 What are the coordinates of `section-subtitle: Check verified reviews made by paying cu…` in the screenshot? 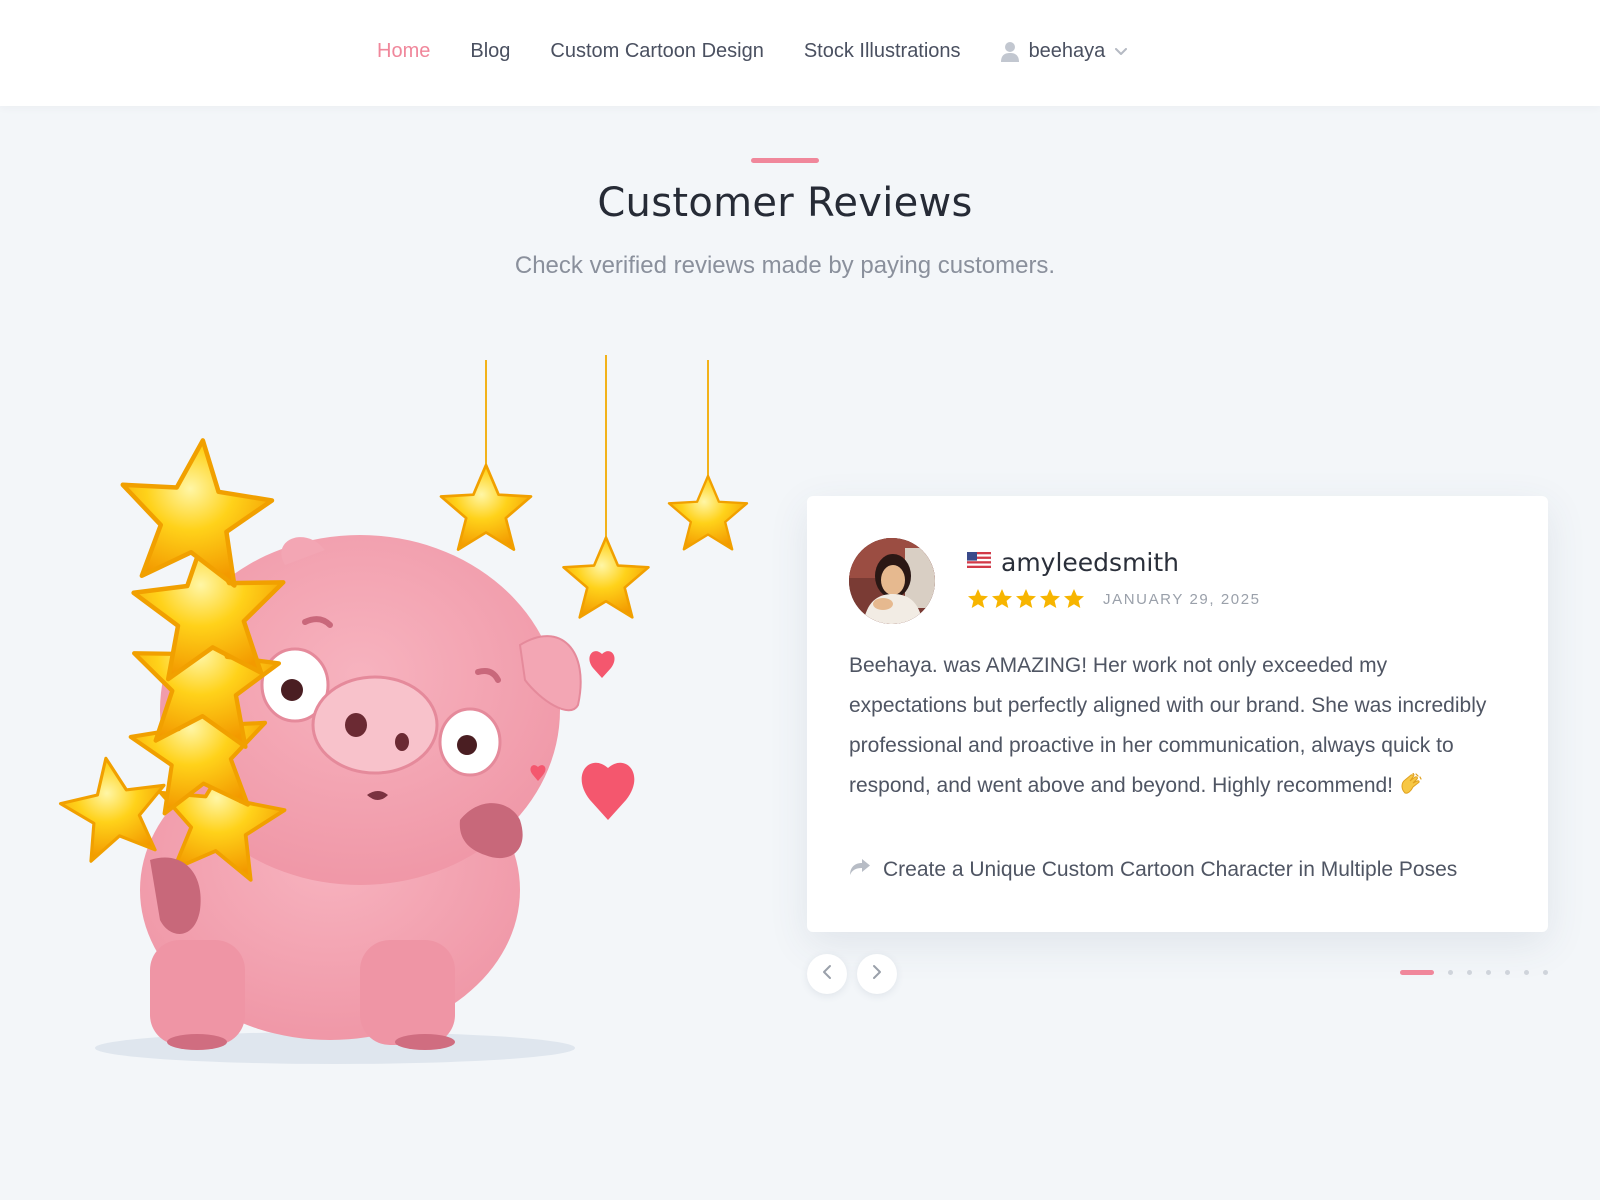 It's located at (785, 265).